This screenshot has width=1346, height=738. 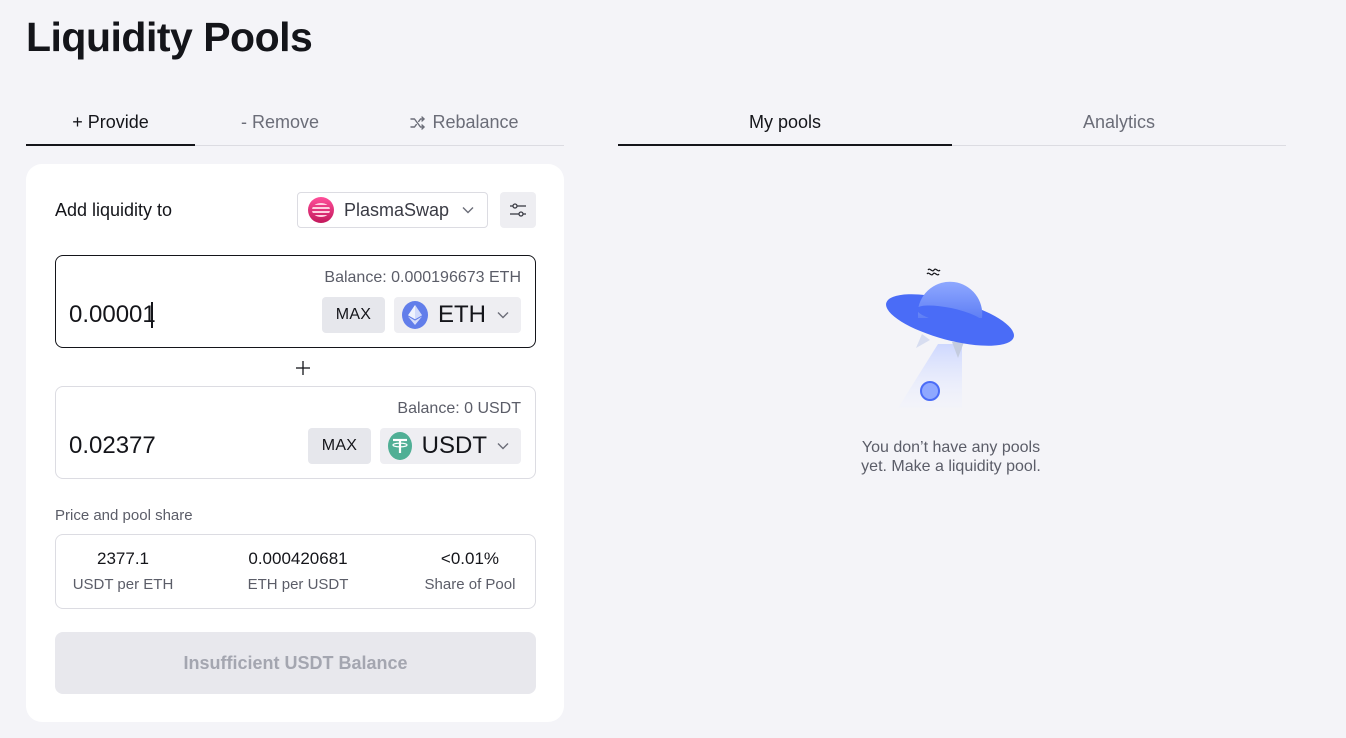 What do you see at coordinates (295, 432) in the screenshot?
I see `token-b-box: Balance: 0 USDT MAX USDT` at bounding box center [295, 432].